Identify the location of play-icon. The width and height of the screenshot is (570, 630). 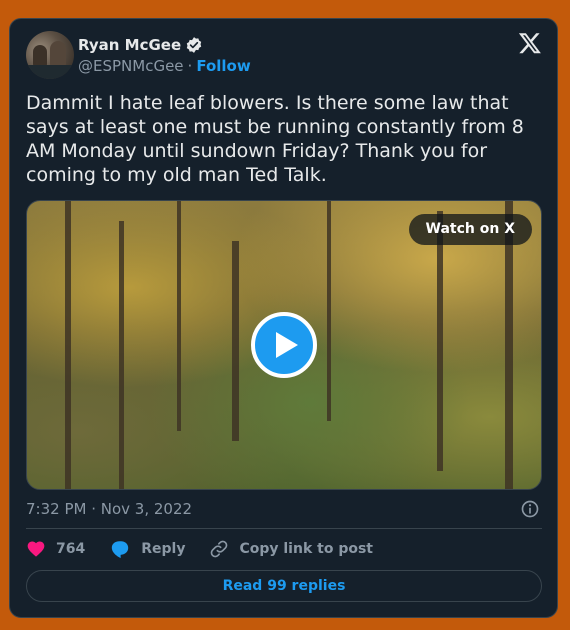
(287, 345).